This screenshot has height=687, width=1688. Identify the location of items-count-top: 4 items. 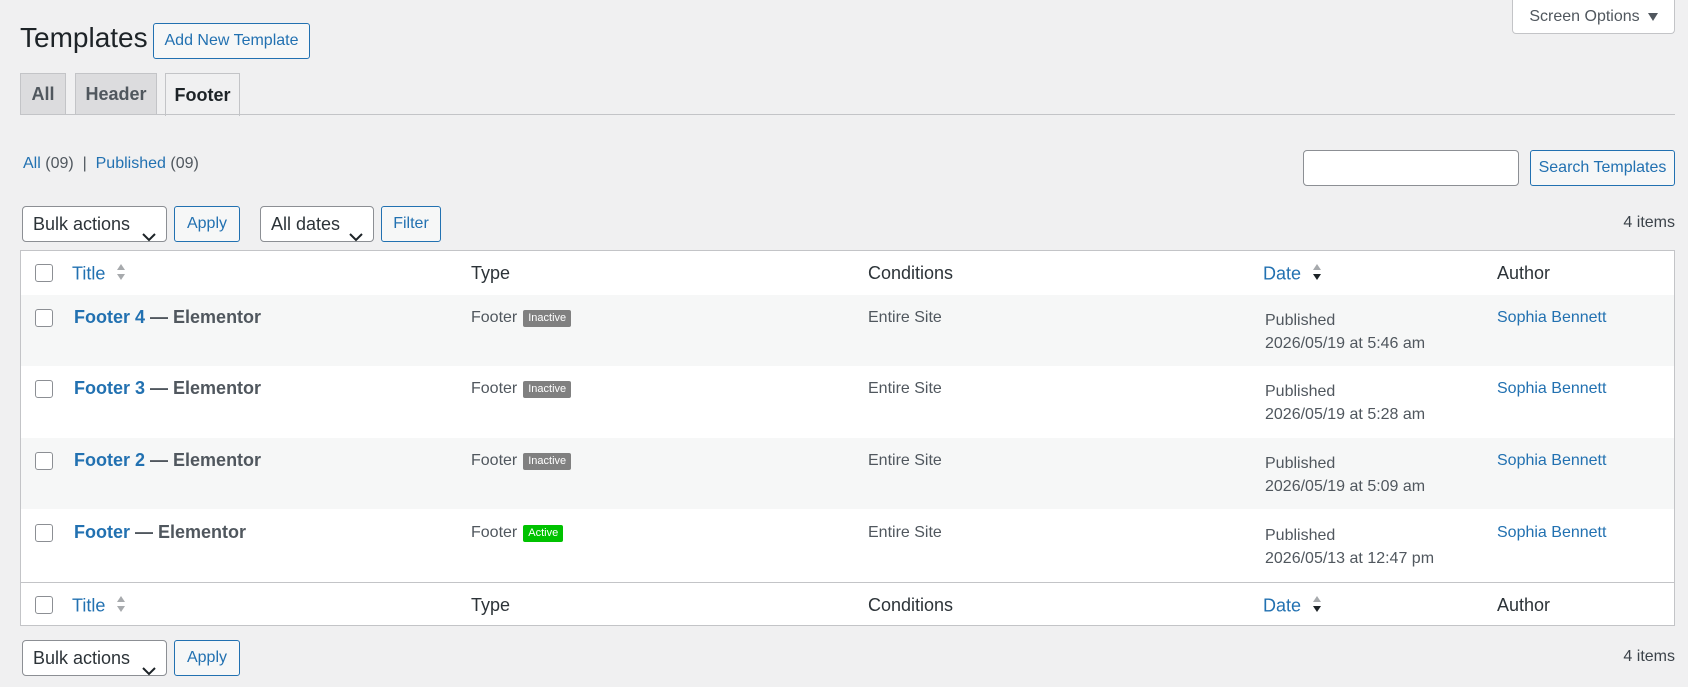
(1649, 222).